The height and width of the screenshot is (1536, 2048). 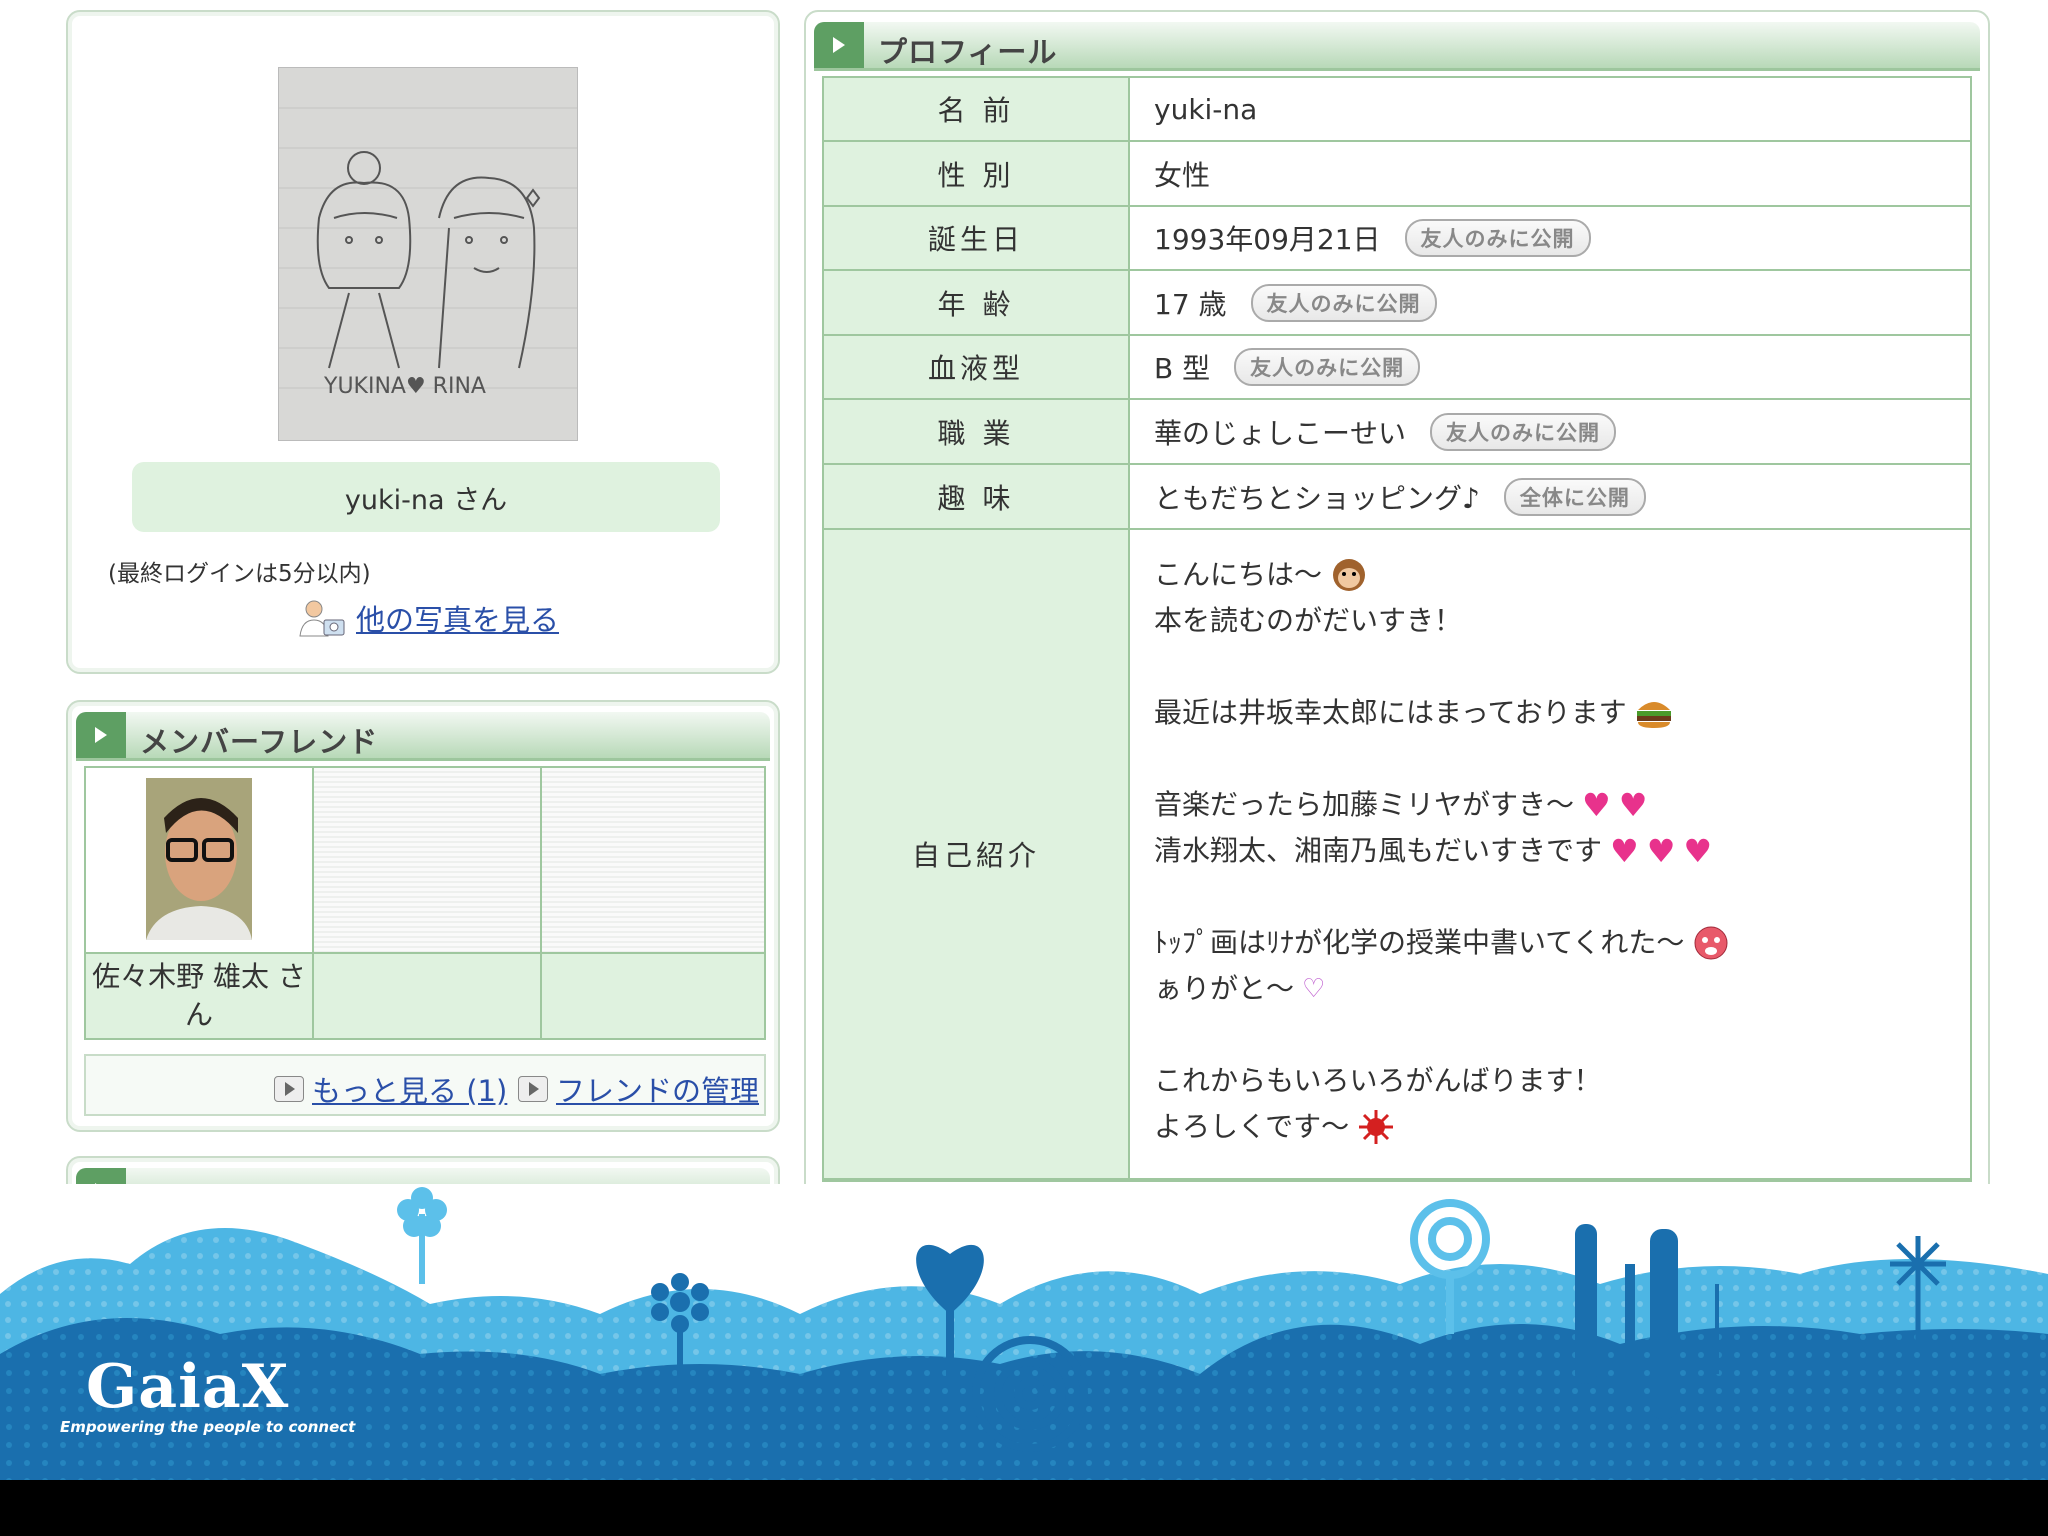 I want to click on profile-row-birthday: 誕生日 1993年09月21日 友人のみに公開, so click(x=1397, y=239).